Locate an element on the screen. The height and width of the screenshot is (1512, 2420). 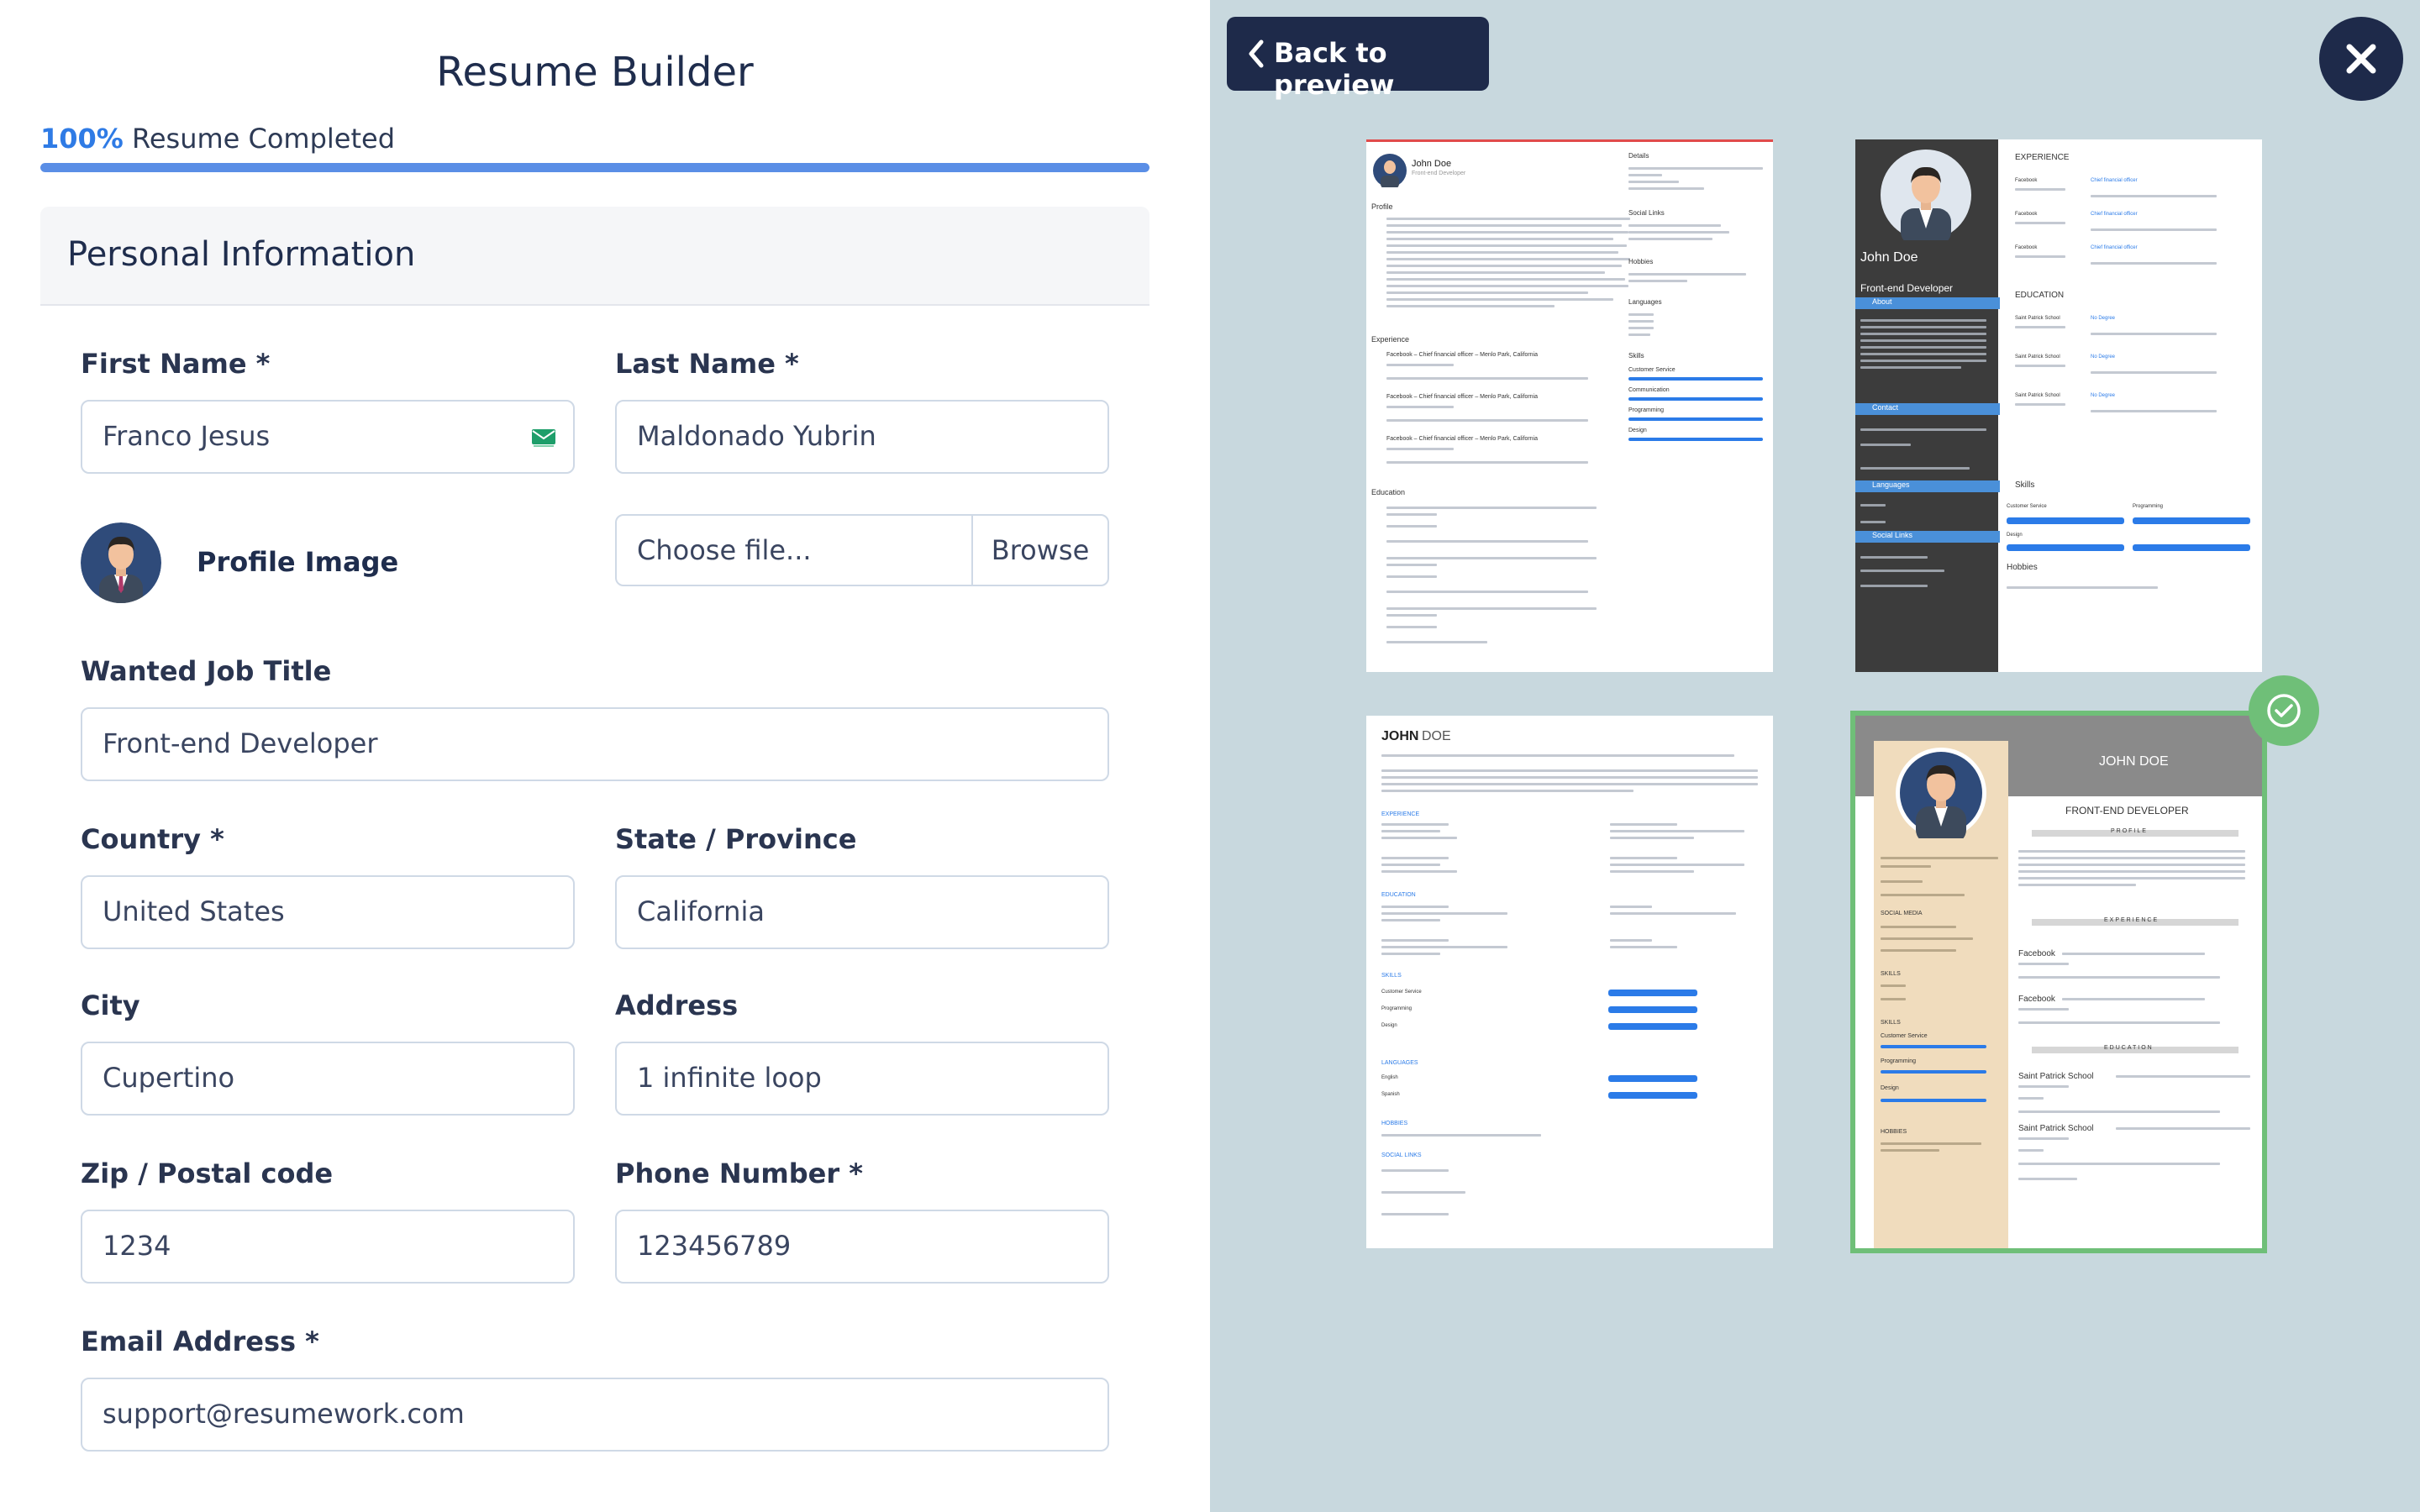
country-value: United States is located at coordinates (194, 911).